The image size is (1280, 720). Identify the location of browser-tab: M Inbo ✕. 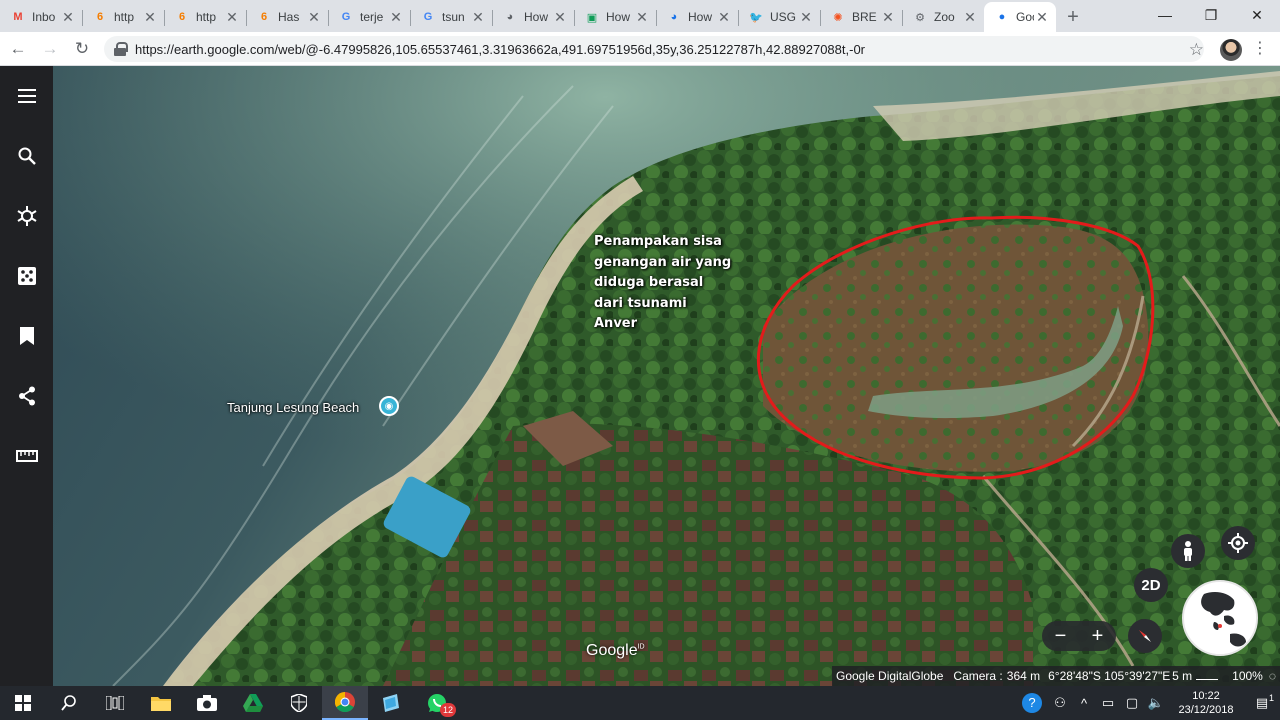
(41, 17).